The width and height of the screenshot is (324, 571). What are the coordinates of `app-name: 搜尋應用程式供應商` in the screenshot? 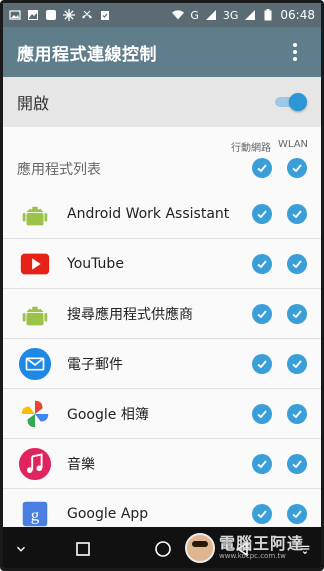 It's located at (130, 314).